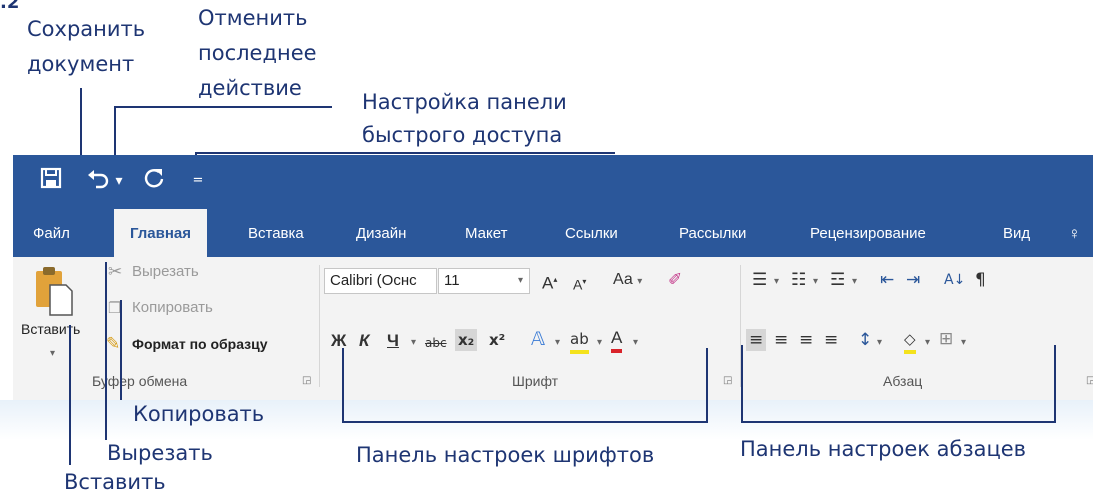 This screenshot has height=496, width=1093. What do you see at coordinates (865, 340) in the screenshot?
I see `line-spacing-icon: ↕` at bounding box center [865, 340].